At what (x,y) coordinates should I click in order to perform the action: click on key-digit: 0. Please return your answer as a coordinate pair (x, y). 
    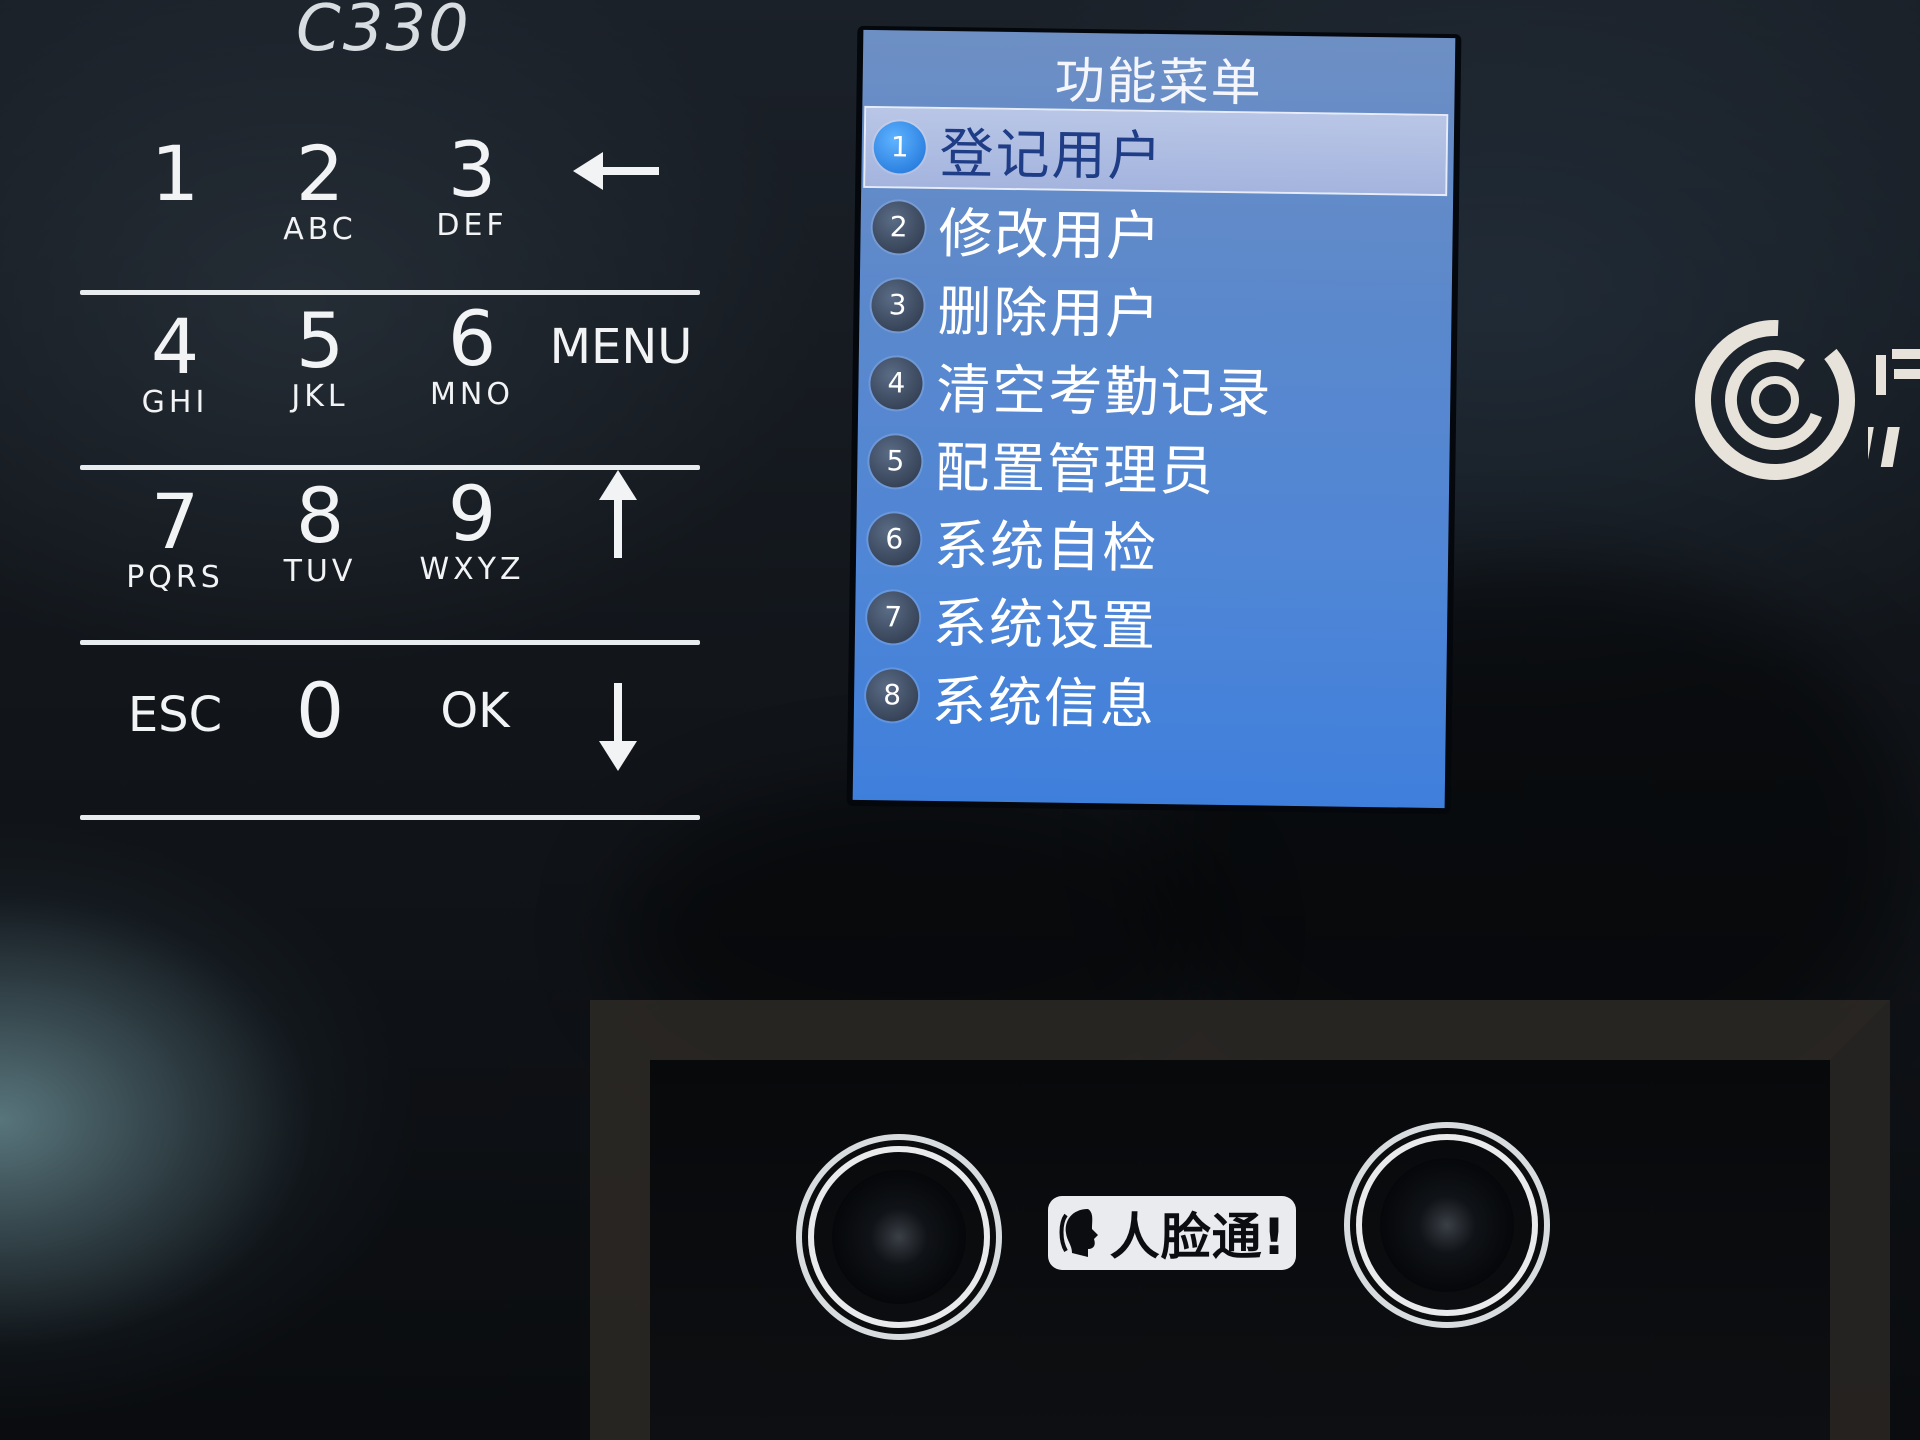
    Looking at the image, I should click on (320, 710).